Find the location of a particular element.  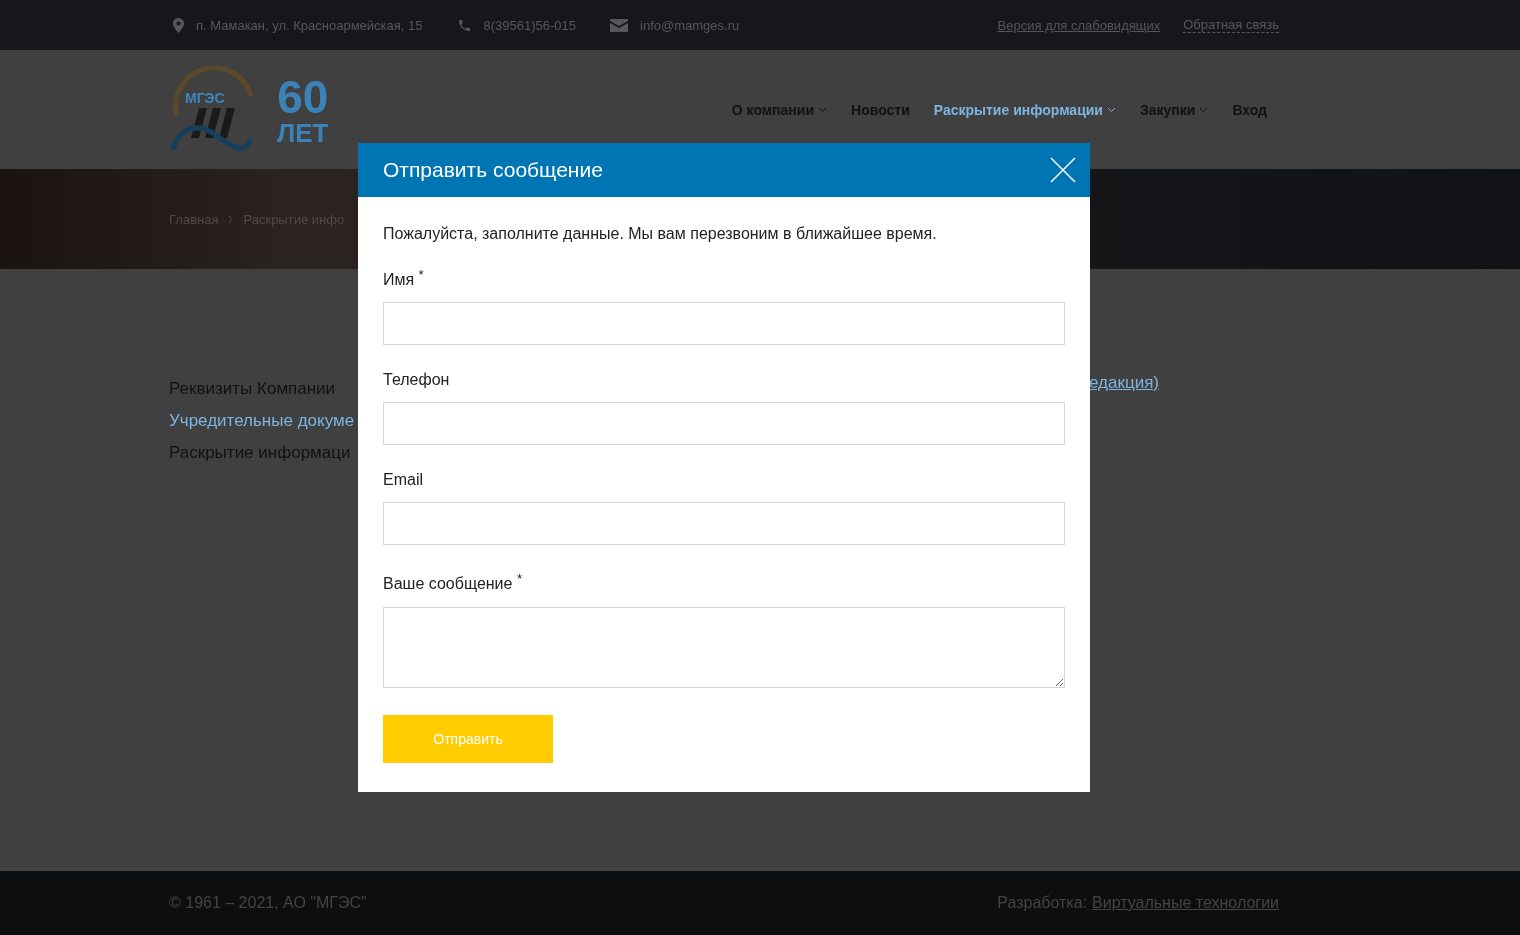

close-icon is located at coordinates (1063, 170).